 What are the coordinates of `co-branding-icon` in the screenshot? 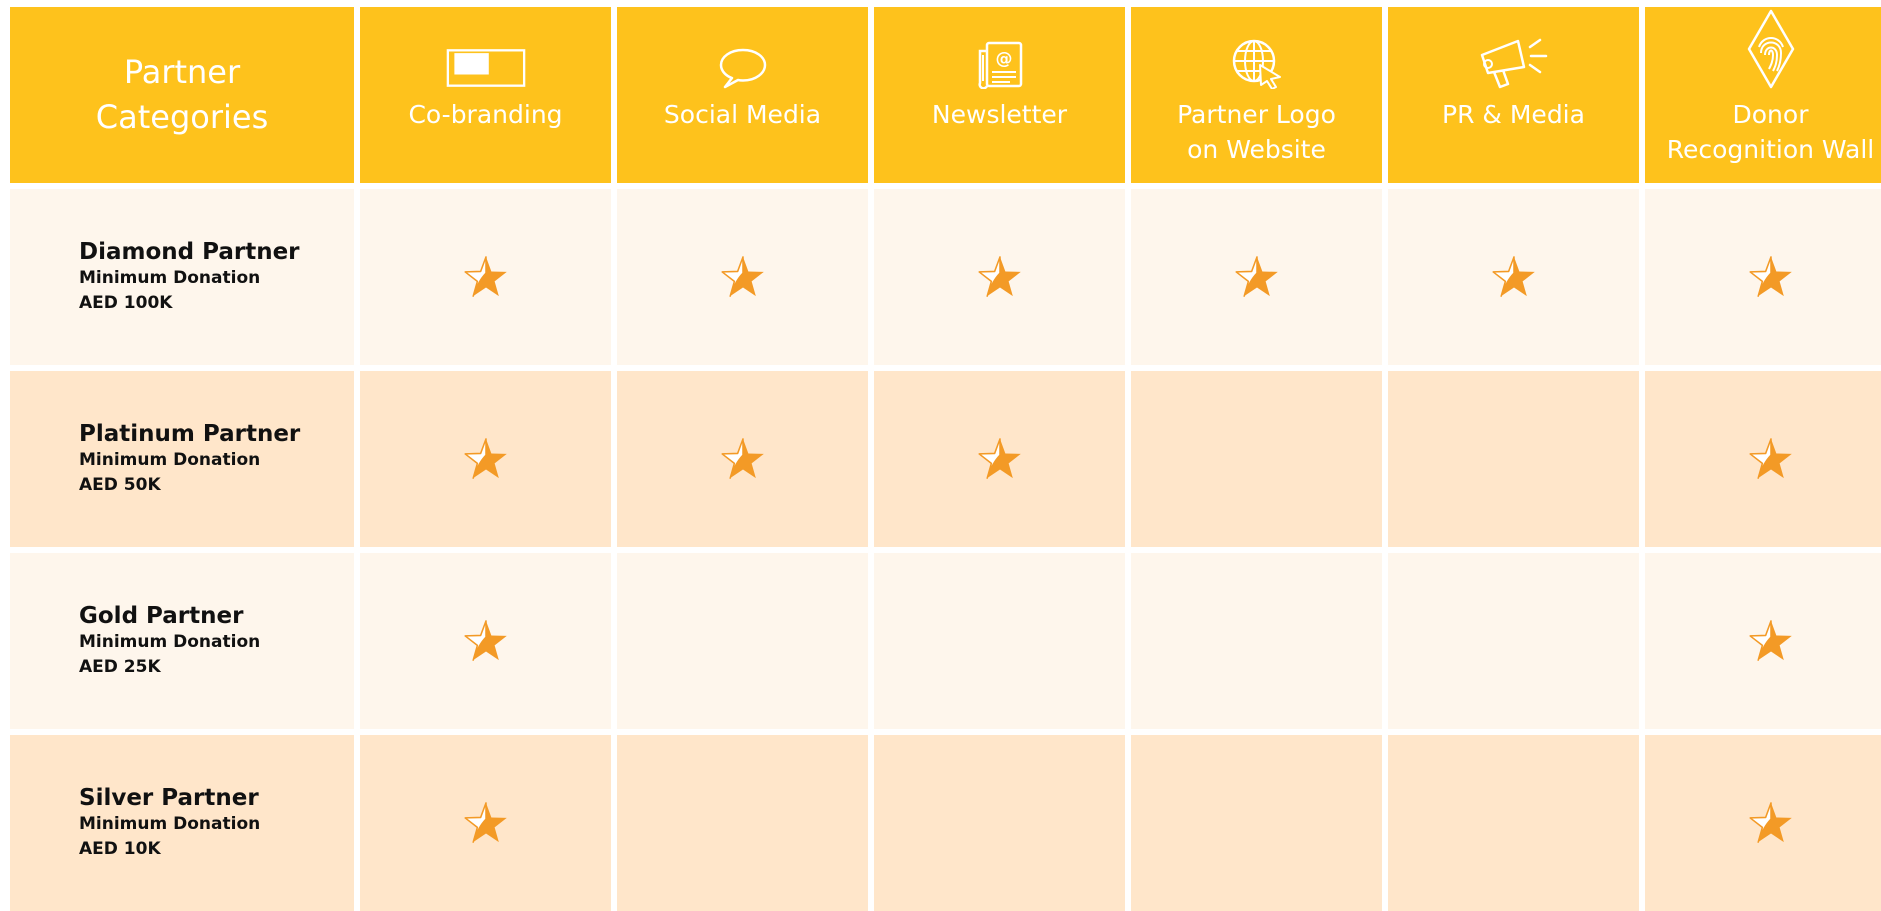 It's located at (486, 62).